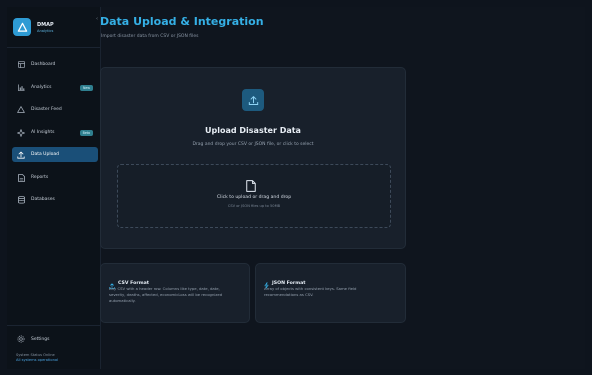 The height and width of the screenshot is (375, 592). I want to click on warning-icon, so click(21, 109).